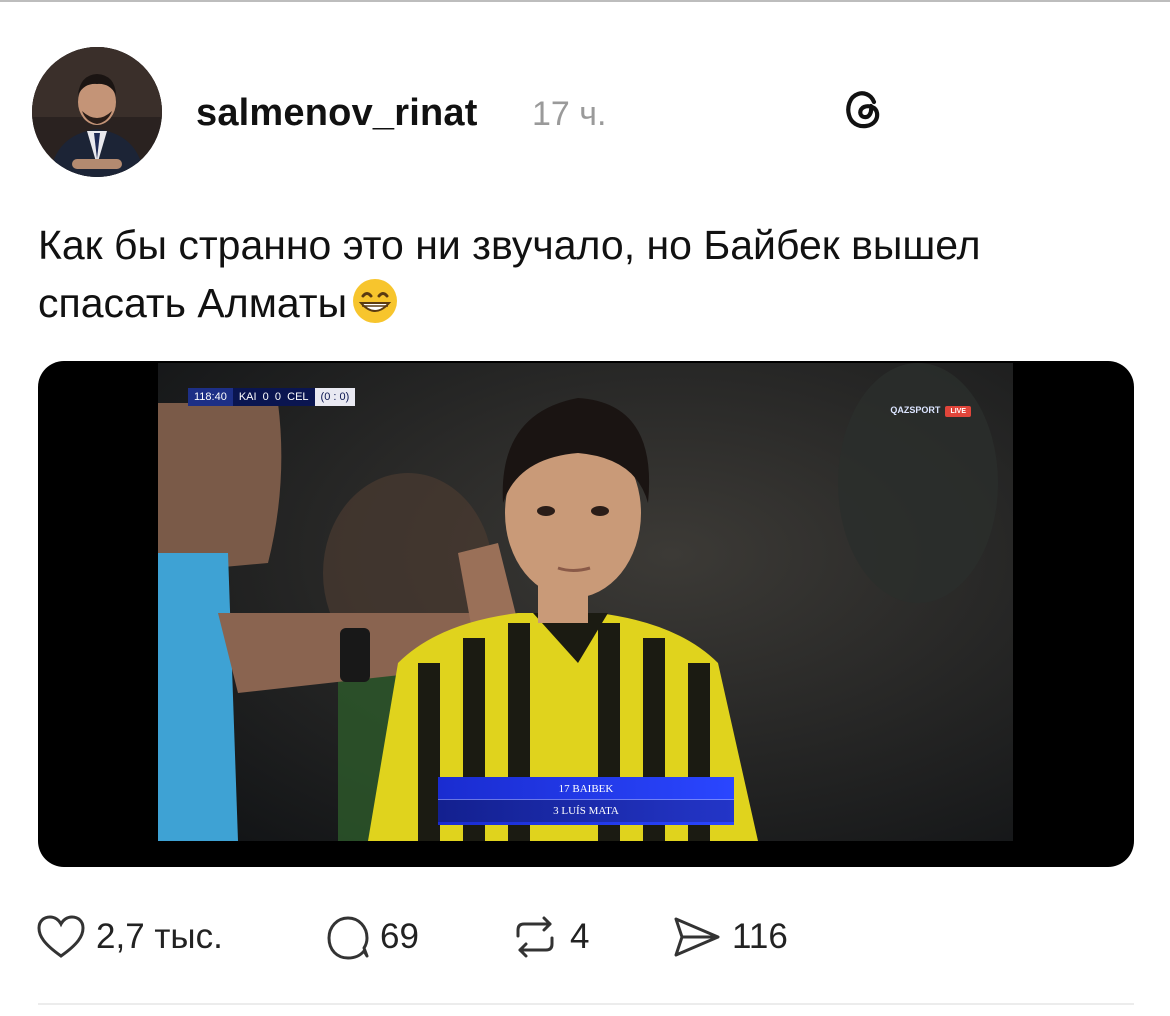 This screenshot has height=1016, width=1170. I want to click on avatar-photo, so click(97, 112).